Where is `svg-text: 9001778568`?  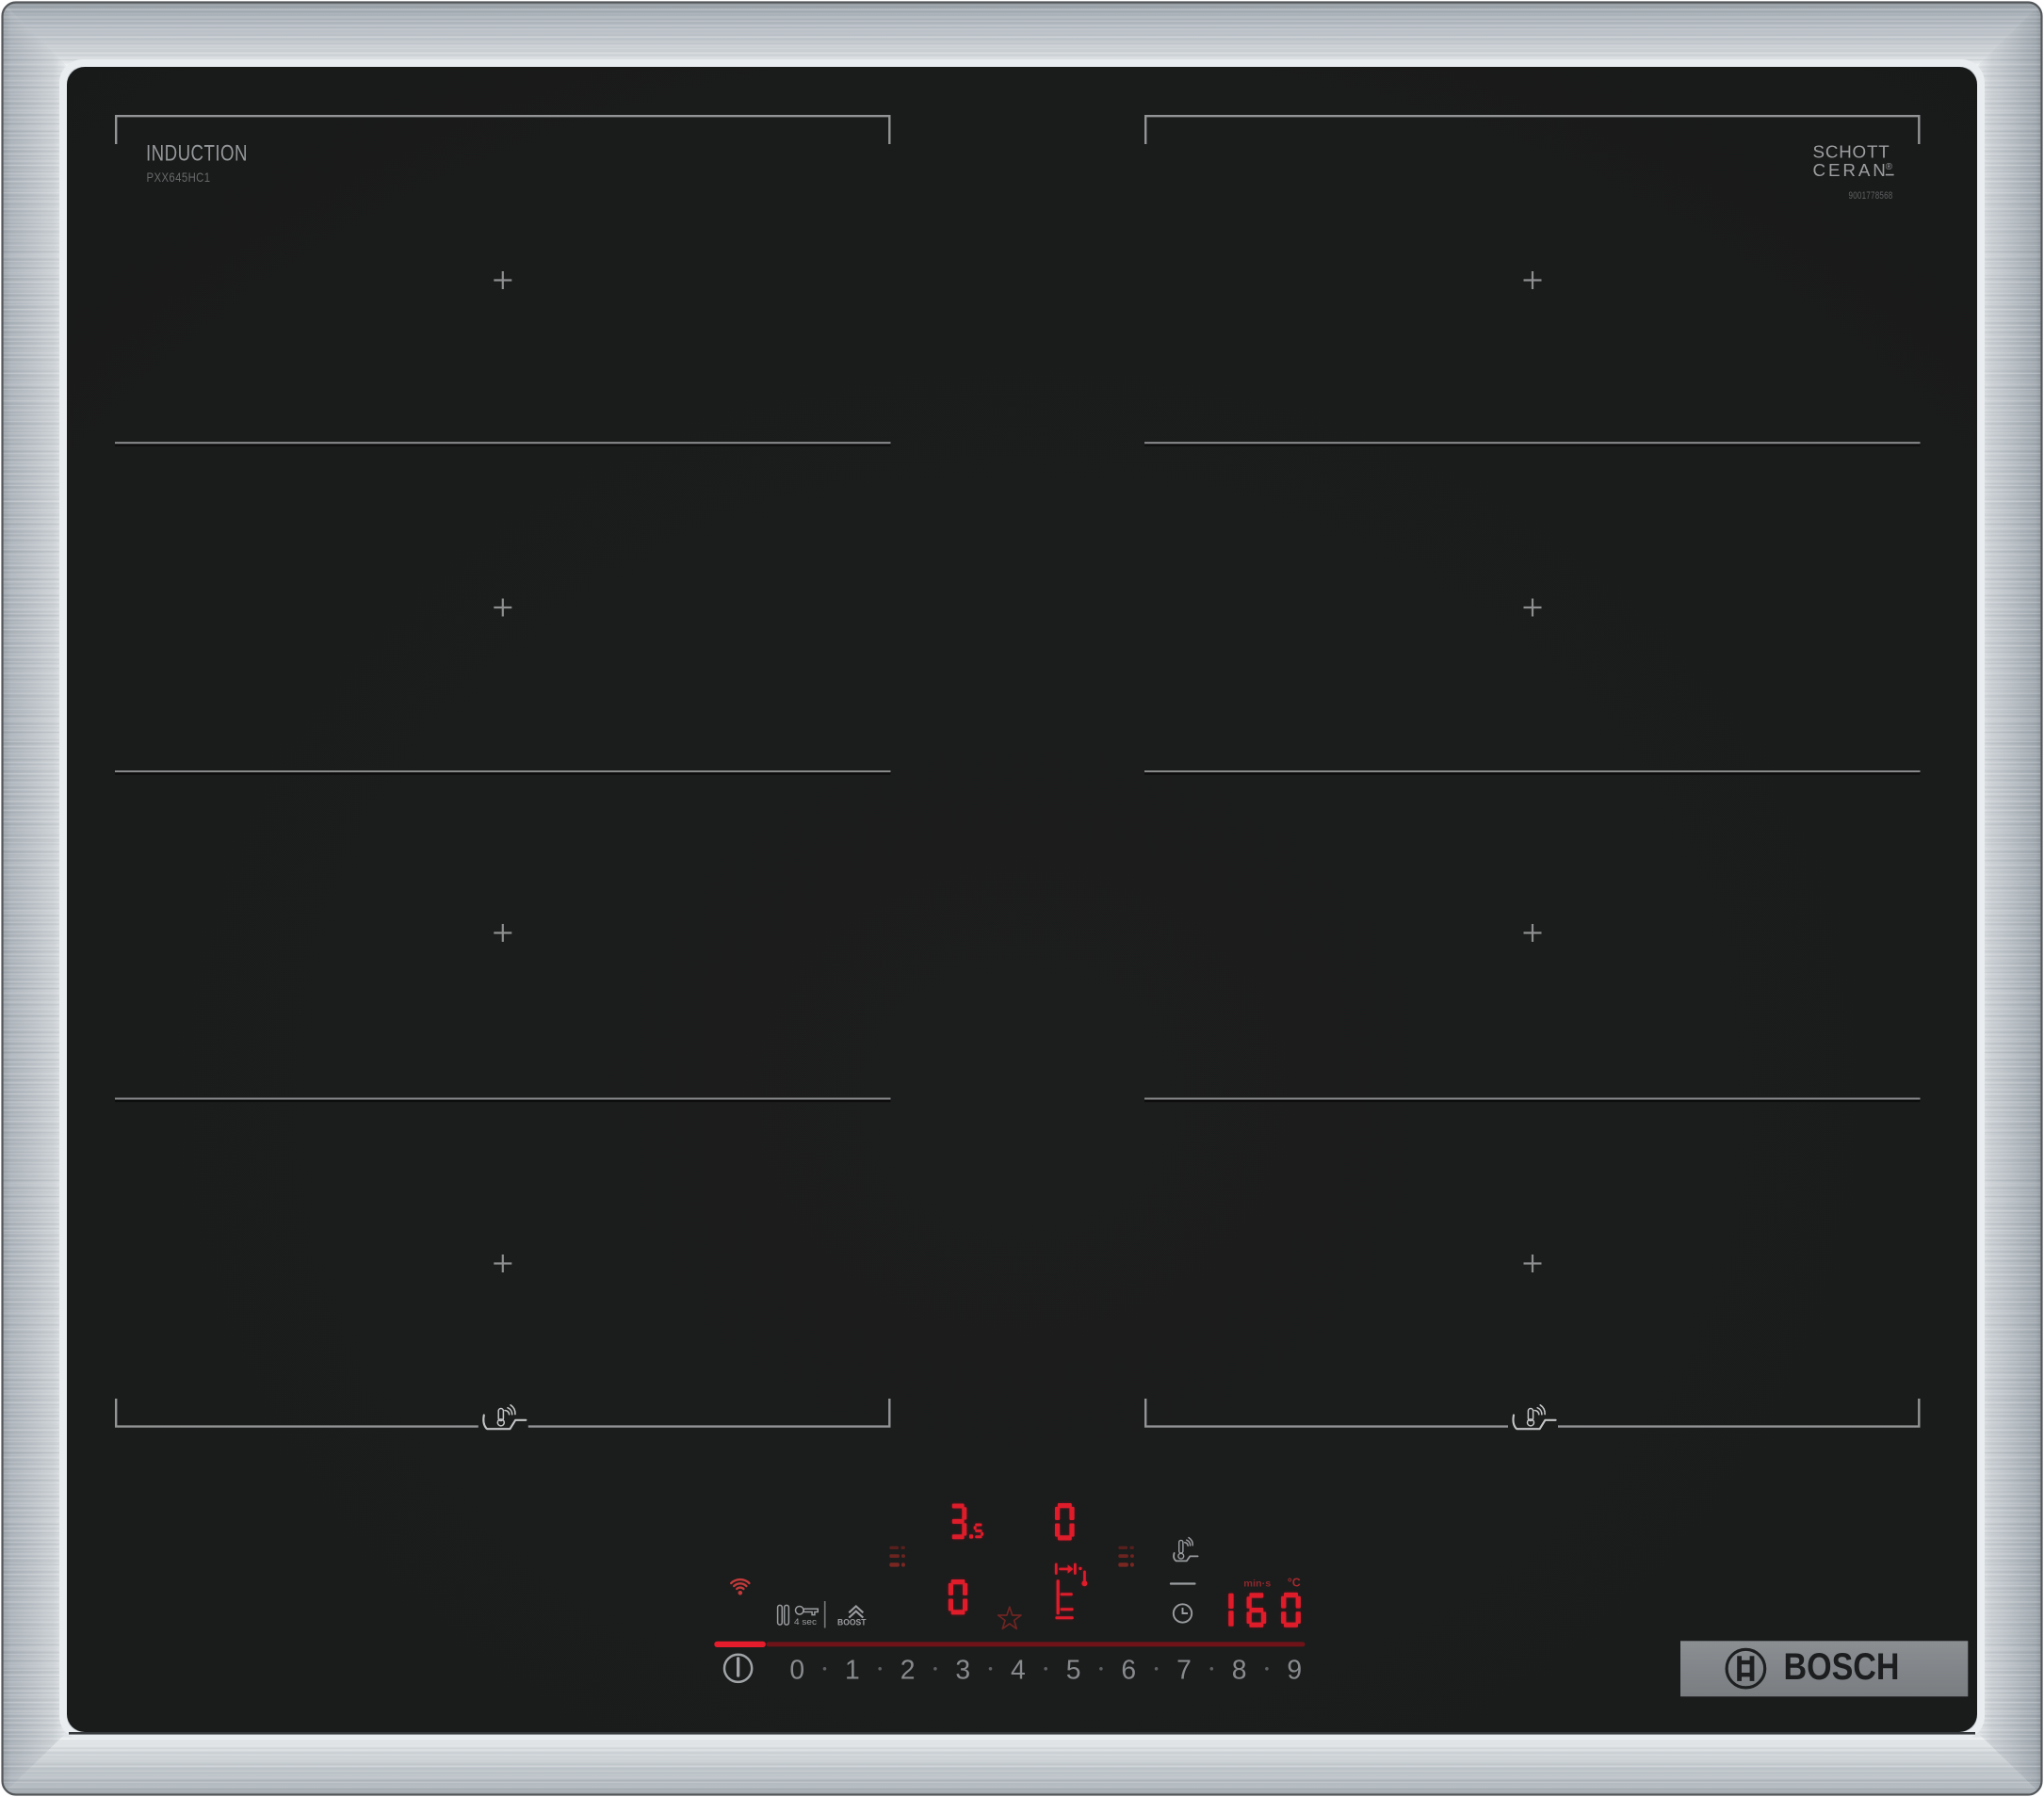 svg-text: 9001778568 is located at coordinates (1871, 196).